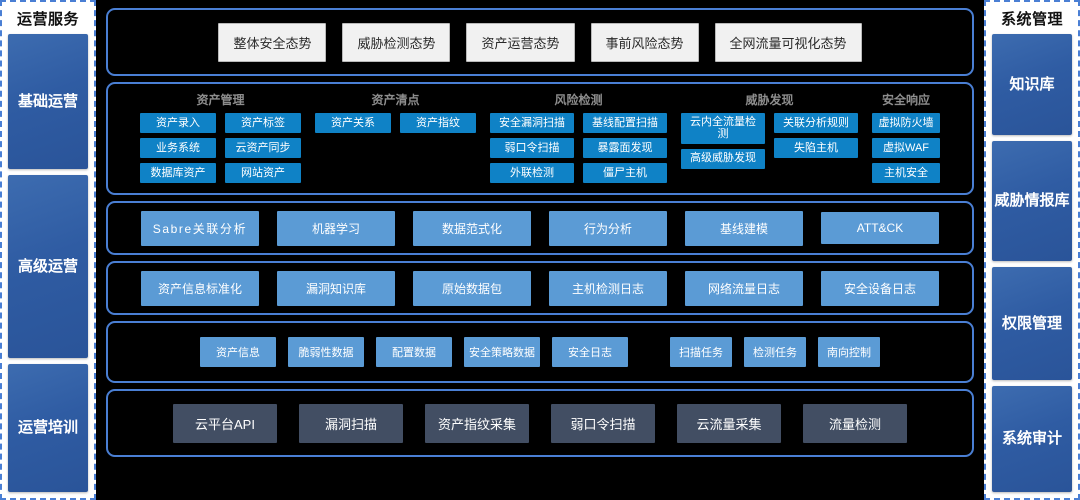  Describe the element at coordinates (723, 128) in the screenshot. I see `capability-chip-云内全流量检测: 云内全流量检 测` at that location.